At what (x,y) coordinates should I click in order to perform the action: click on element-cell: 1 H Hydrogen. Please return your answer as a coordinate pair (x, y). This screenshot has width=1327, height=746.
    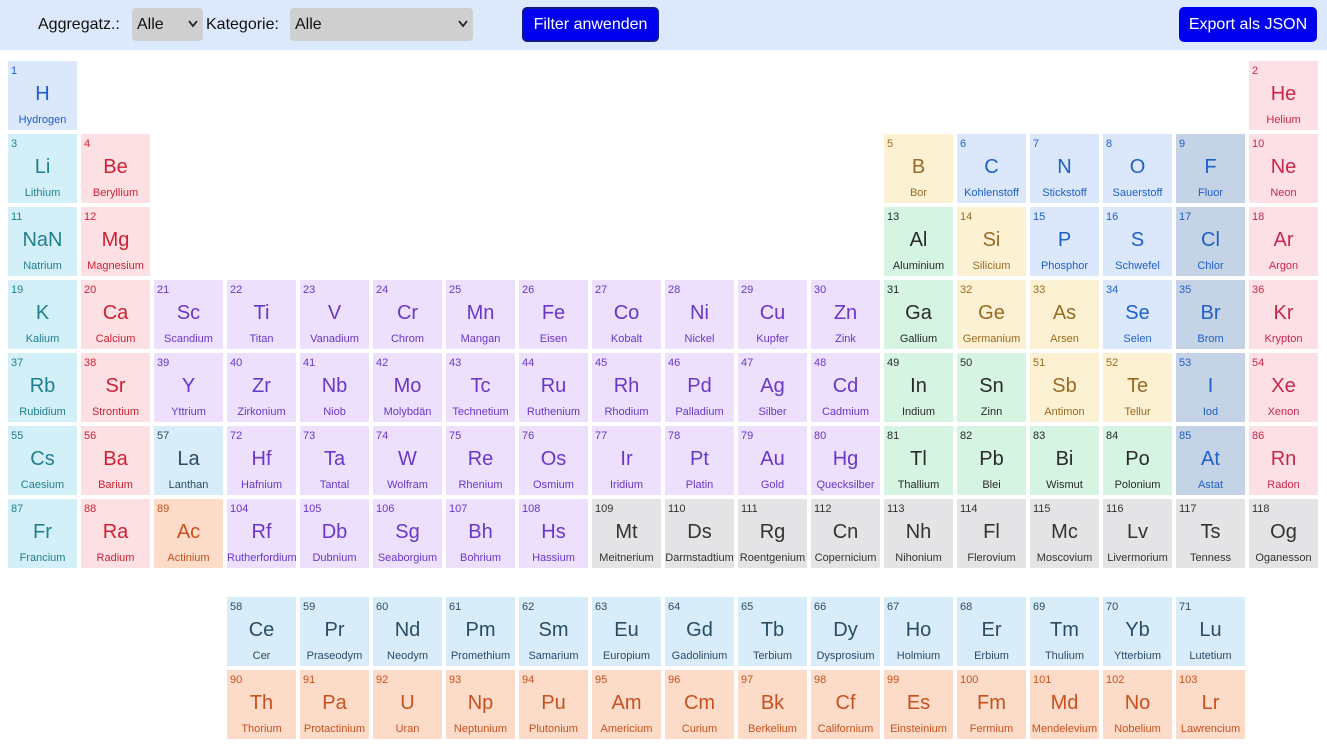
    Looking at the image, I should click on (42, 95).